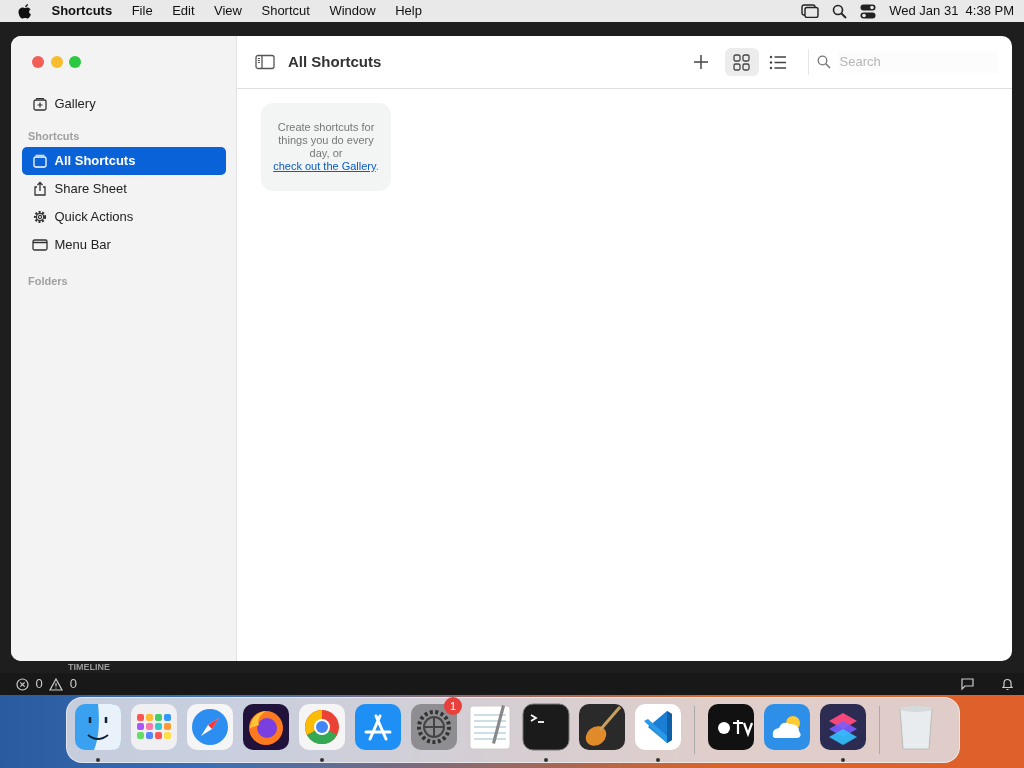 This screenshot has height=768, width=1024. I want to click on sidebar-item: Gallery, so click(124, 104).